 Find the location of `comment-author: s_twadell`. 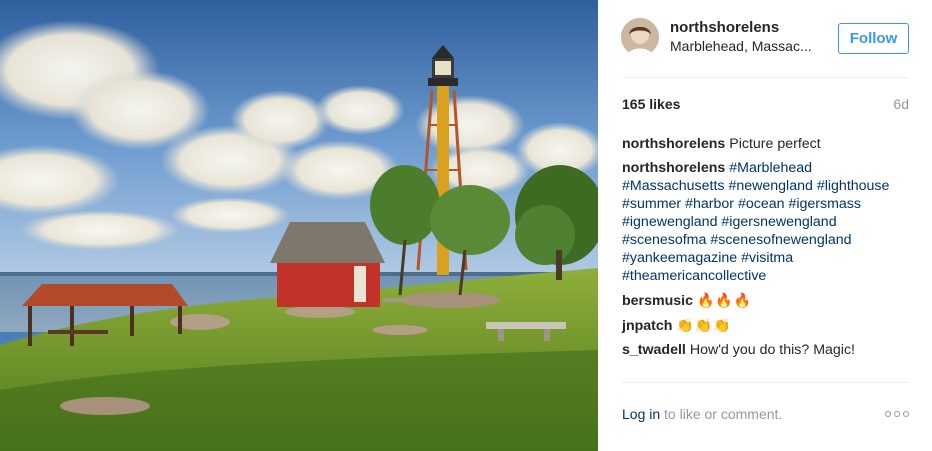

comment-author: s_twadell is located at coordinates (654, 350).